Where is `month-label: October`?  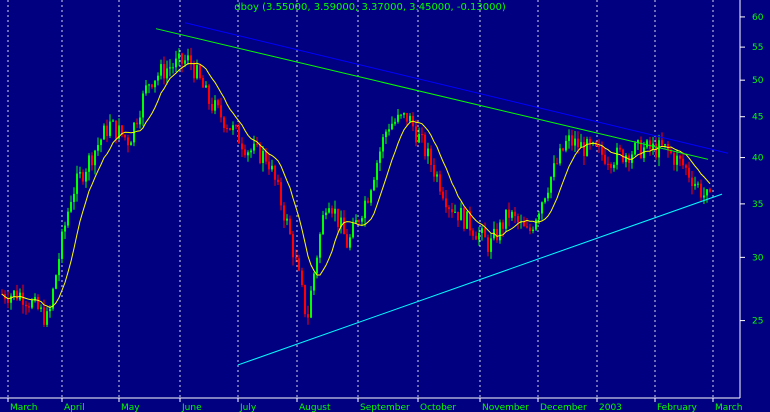 month-label: October is located at coordinates (438, 407).